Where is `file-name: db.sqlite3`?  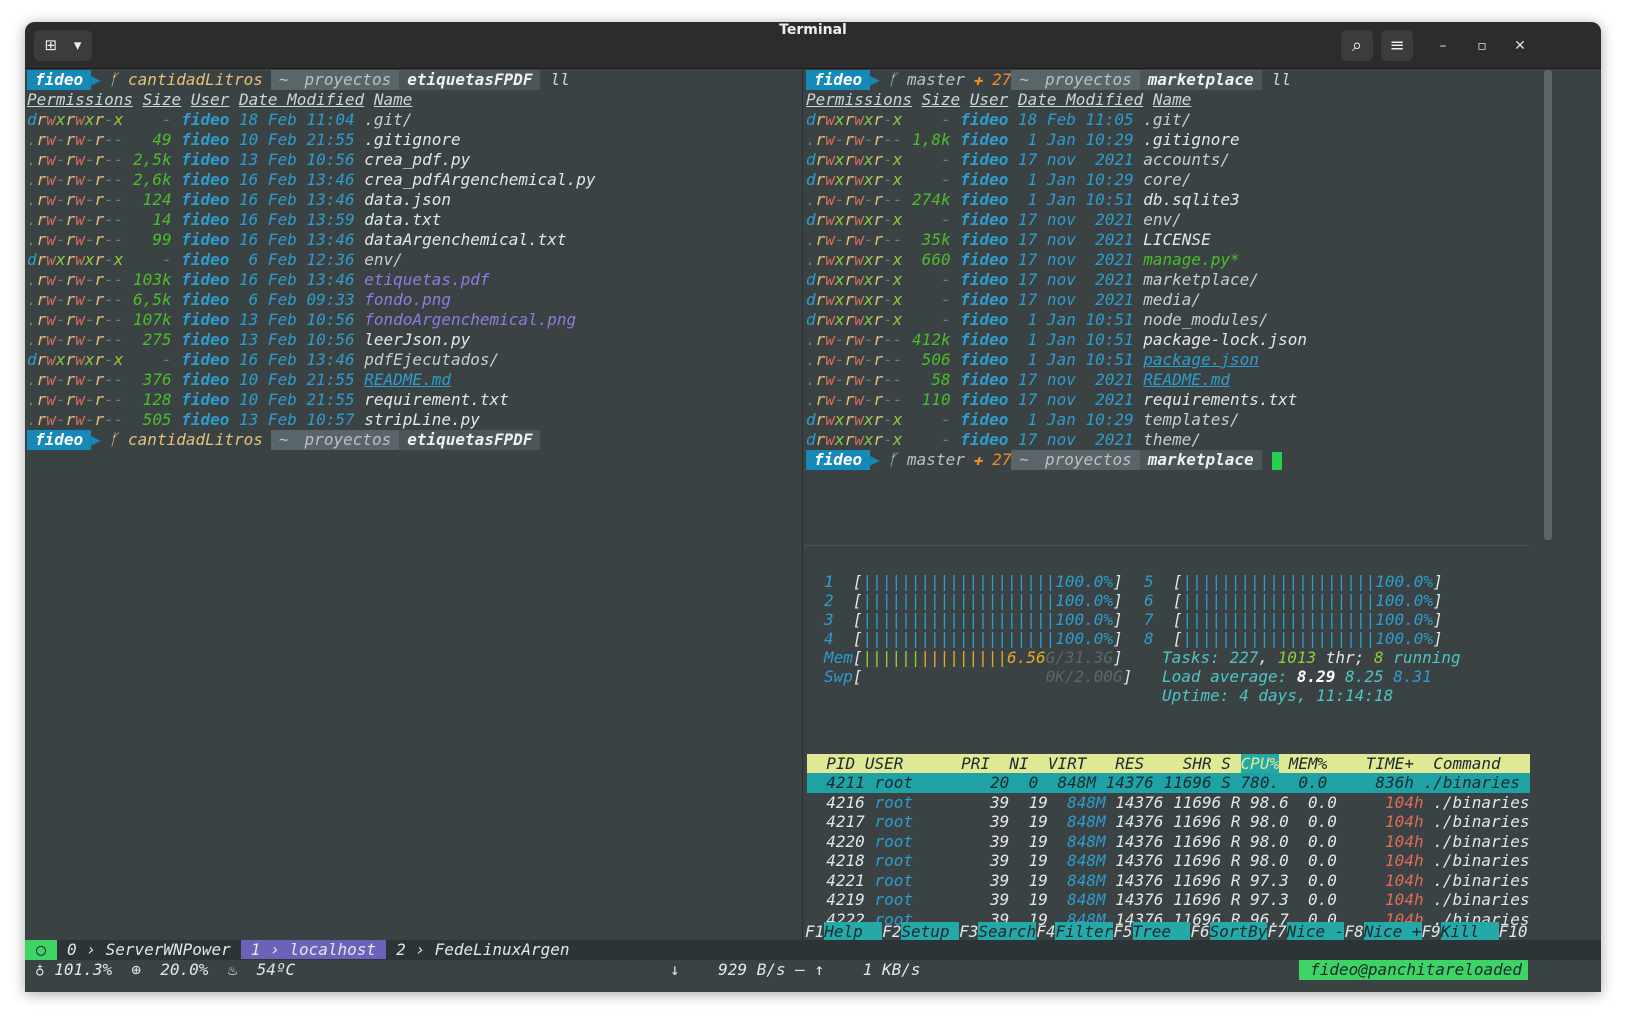 file-name: db.sqlite3 is located at coordinates (1191, 199).